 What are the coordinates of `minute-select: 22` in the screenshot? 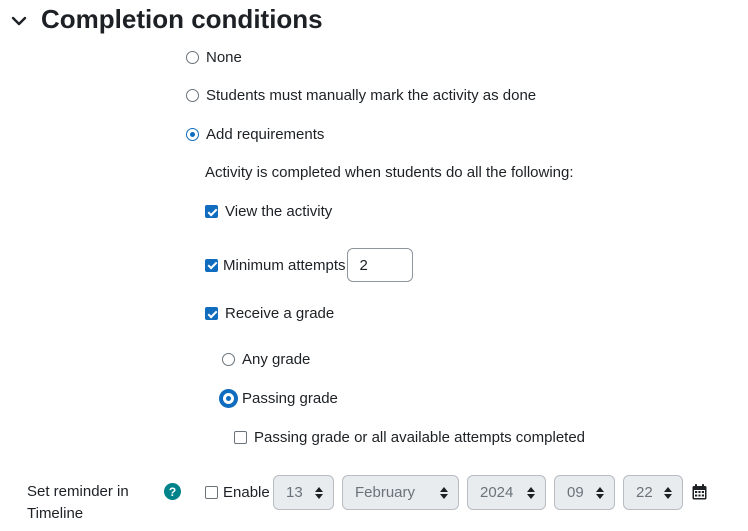 It's located at (653, 492).